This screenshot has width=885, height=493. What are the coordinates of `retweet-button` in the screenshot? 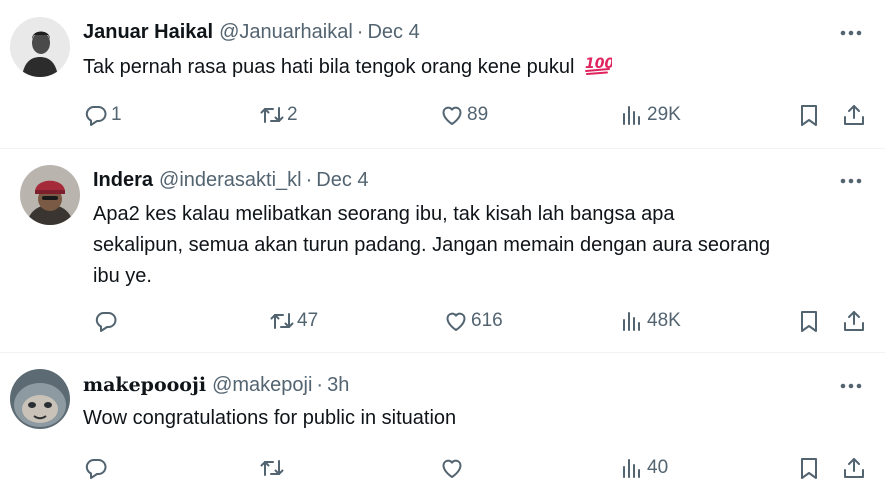 It's located at (273, 468).